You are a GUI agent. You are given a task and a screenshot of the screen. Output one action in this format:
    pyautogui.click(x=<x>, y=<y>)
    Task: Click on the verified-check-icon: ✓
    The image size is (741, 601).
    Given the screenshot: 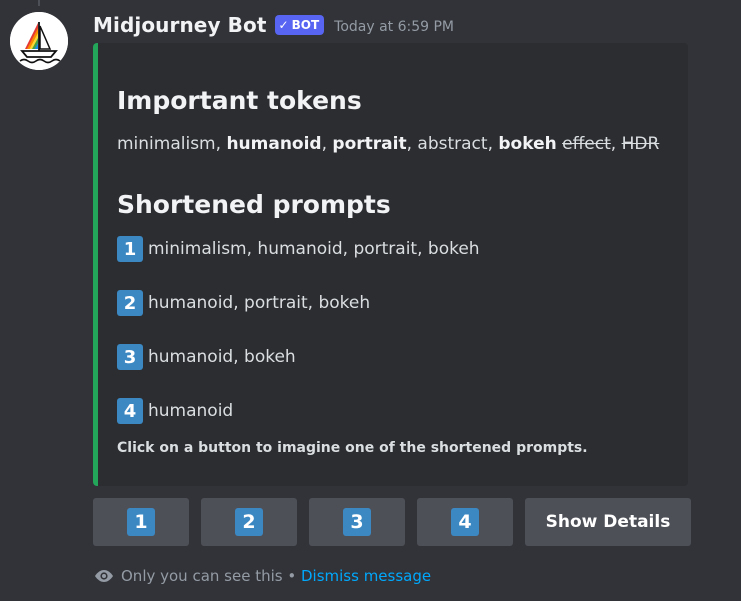 What is the action you would take?
    pyautogui.click(x=283, y=25)
    